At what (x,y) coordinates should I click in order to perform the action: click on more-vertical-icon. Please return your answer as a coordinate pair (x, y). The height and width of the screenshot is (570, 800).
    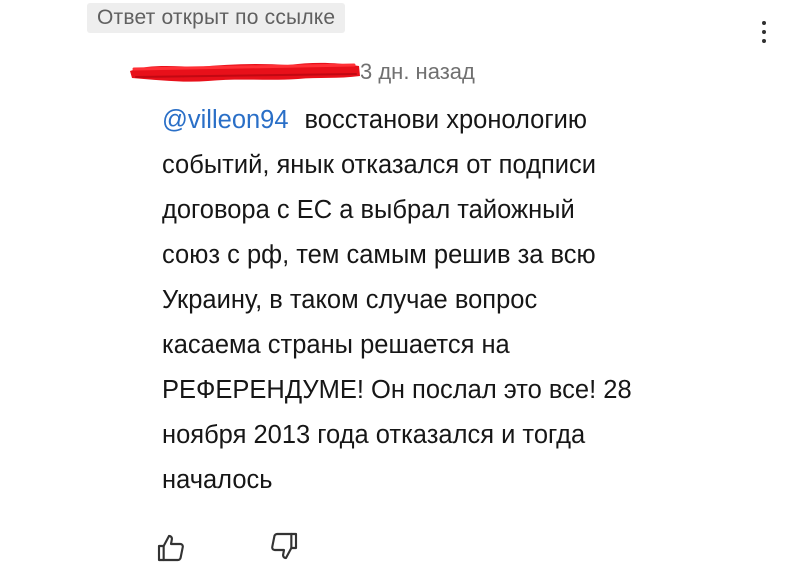
    Looking at the image, I should click on (764, 23).